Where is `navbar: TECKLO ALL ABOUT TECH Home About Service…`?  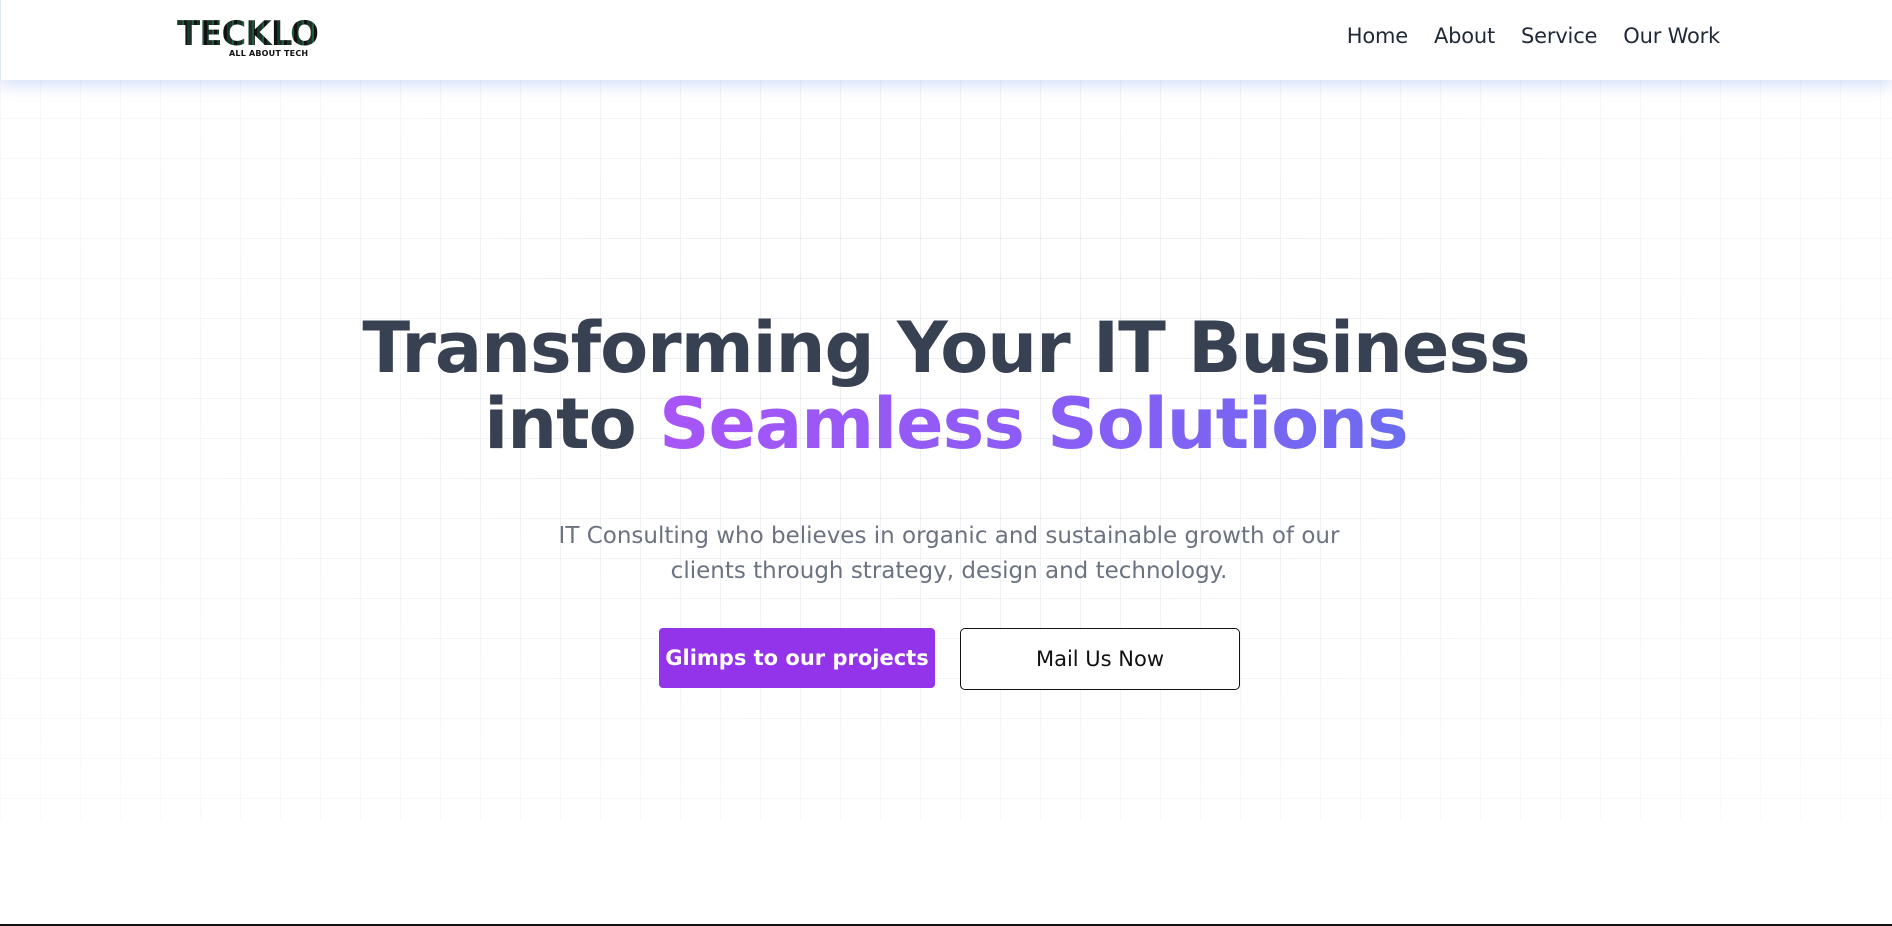 navbar: TECKLO ALL ABOUT TECH Home About Service… is located at coordinates (946, 40).